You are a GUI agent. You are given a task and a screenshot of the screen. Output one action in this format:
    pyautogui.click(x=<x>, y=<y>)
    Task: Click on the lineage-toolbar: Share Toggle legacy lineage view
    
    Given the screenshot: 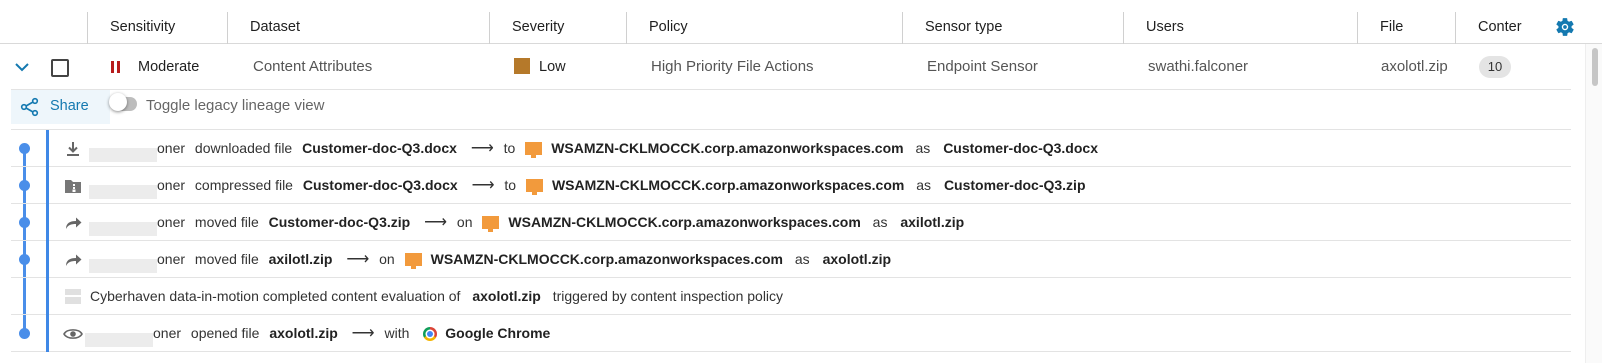 What is the action you would take?
    pyautogui.click(x=791, y=110)
    